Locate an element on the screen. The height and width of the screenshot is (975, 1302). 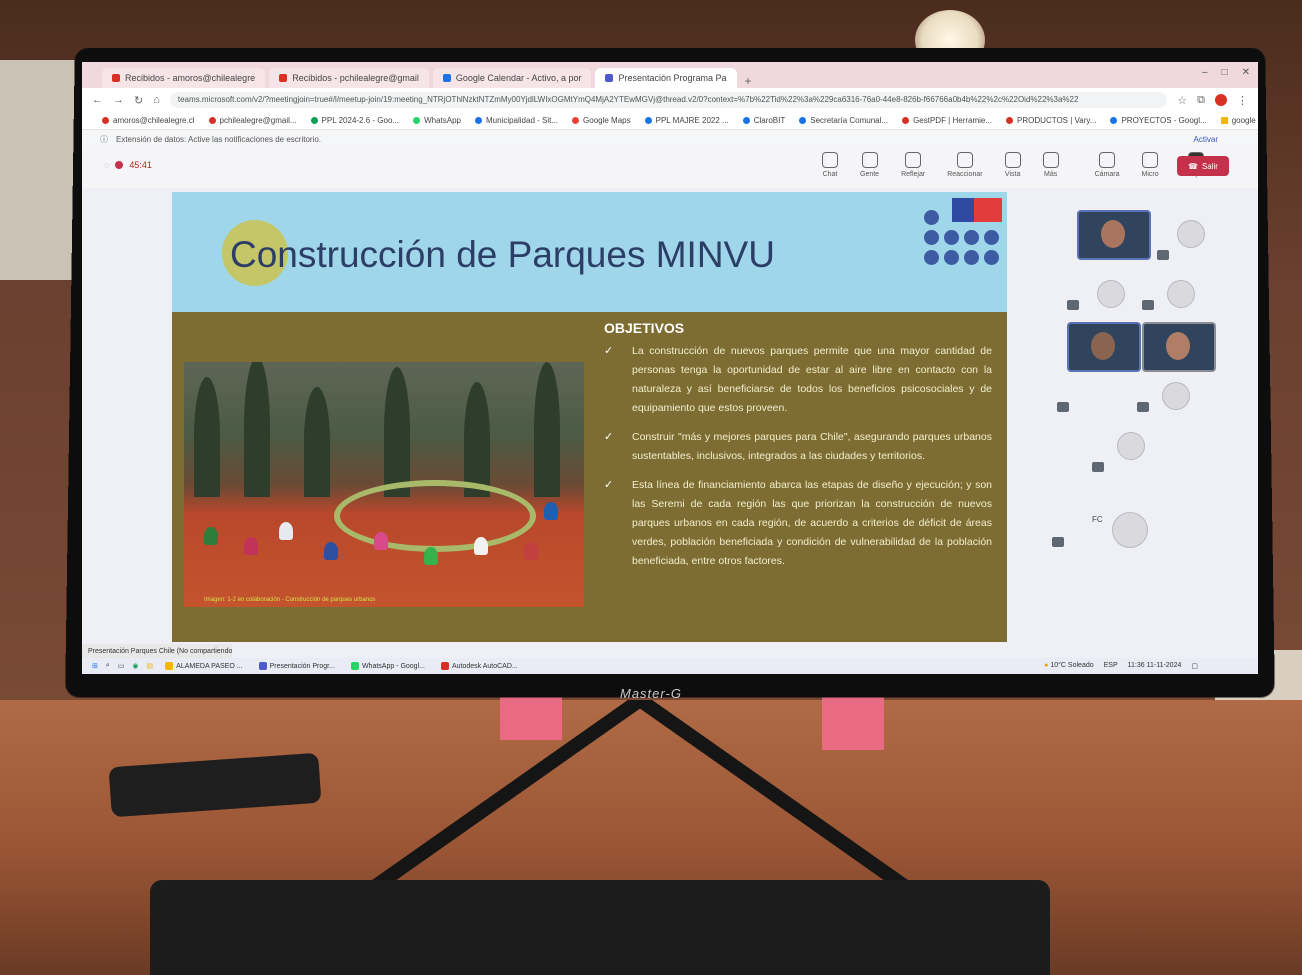
mic-button: Micro is located at coordinates (1150, 165).